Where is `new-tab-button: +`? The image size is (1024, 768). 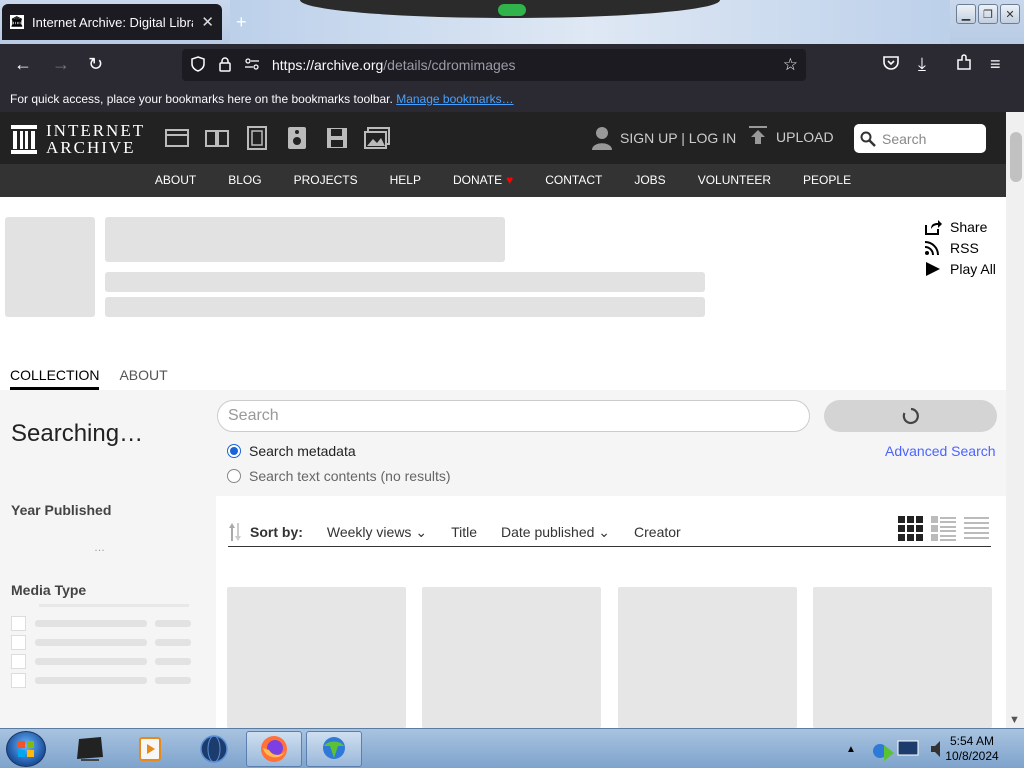
new-tab-button: + is located at coordinates (241, 22).